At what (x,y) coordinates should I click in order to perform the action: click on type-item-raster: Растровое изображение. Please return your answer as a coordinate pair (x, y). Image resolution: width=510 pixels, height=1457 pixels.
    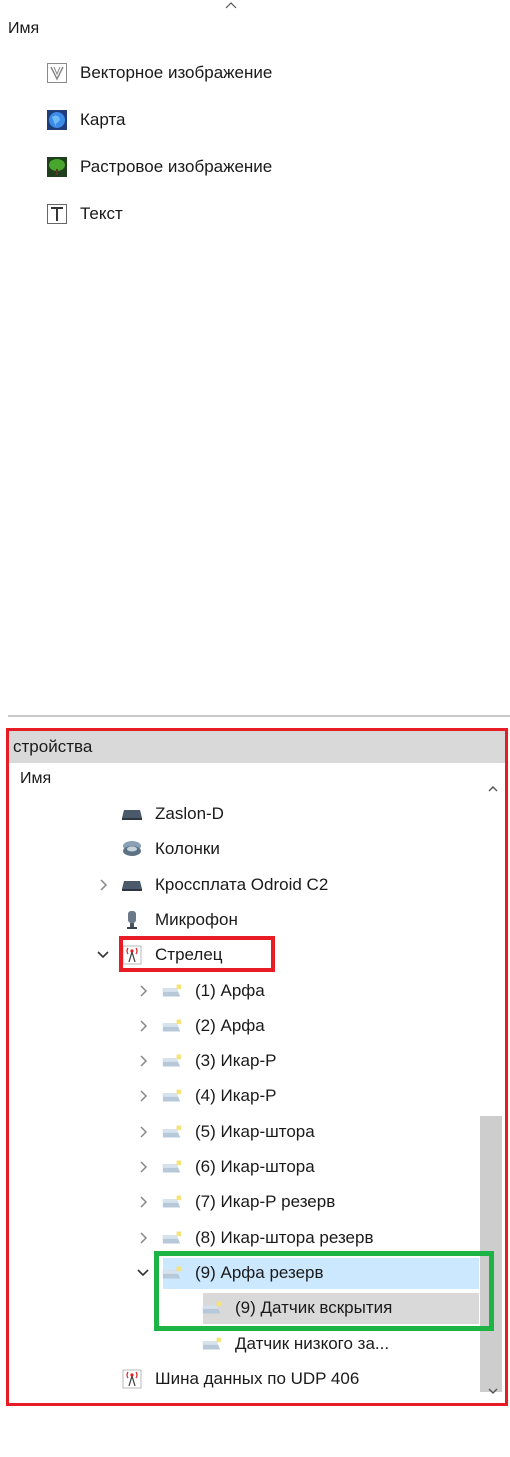
    Looking at the image, I should click on (159, 167).